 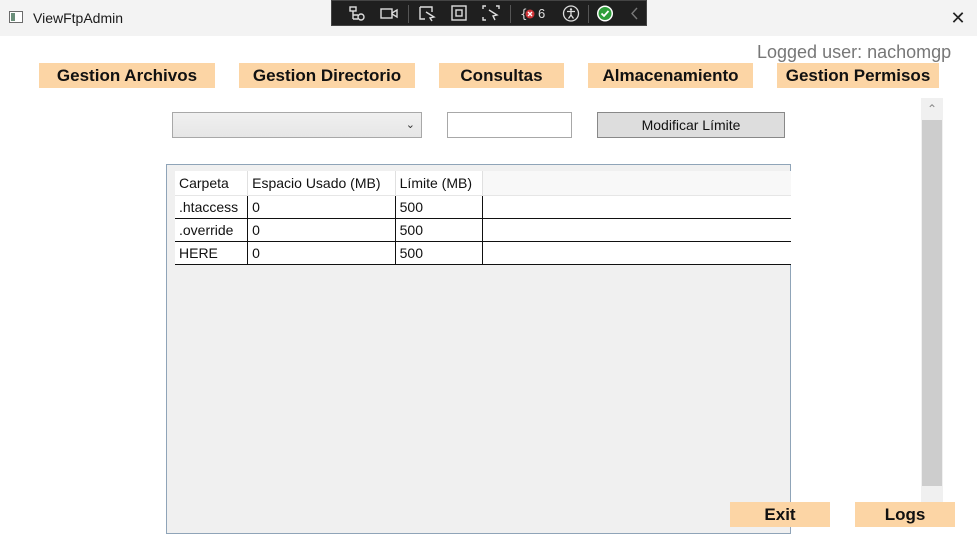 What do you see at coordinates (670, 75) in the screenshot?
I see `almacenamiento-button: Almacenamiento` at bounding box center [670, 75].